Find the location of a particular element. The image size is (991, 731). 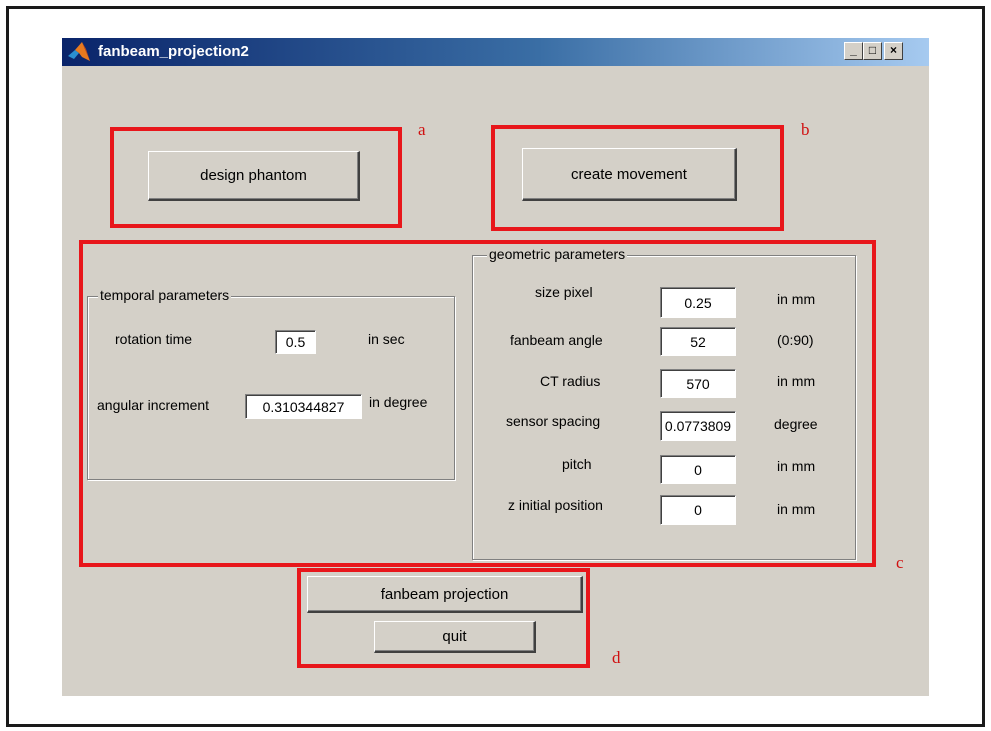

annotation-label-c: c is located at coordinates (900, 562).